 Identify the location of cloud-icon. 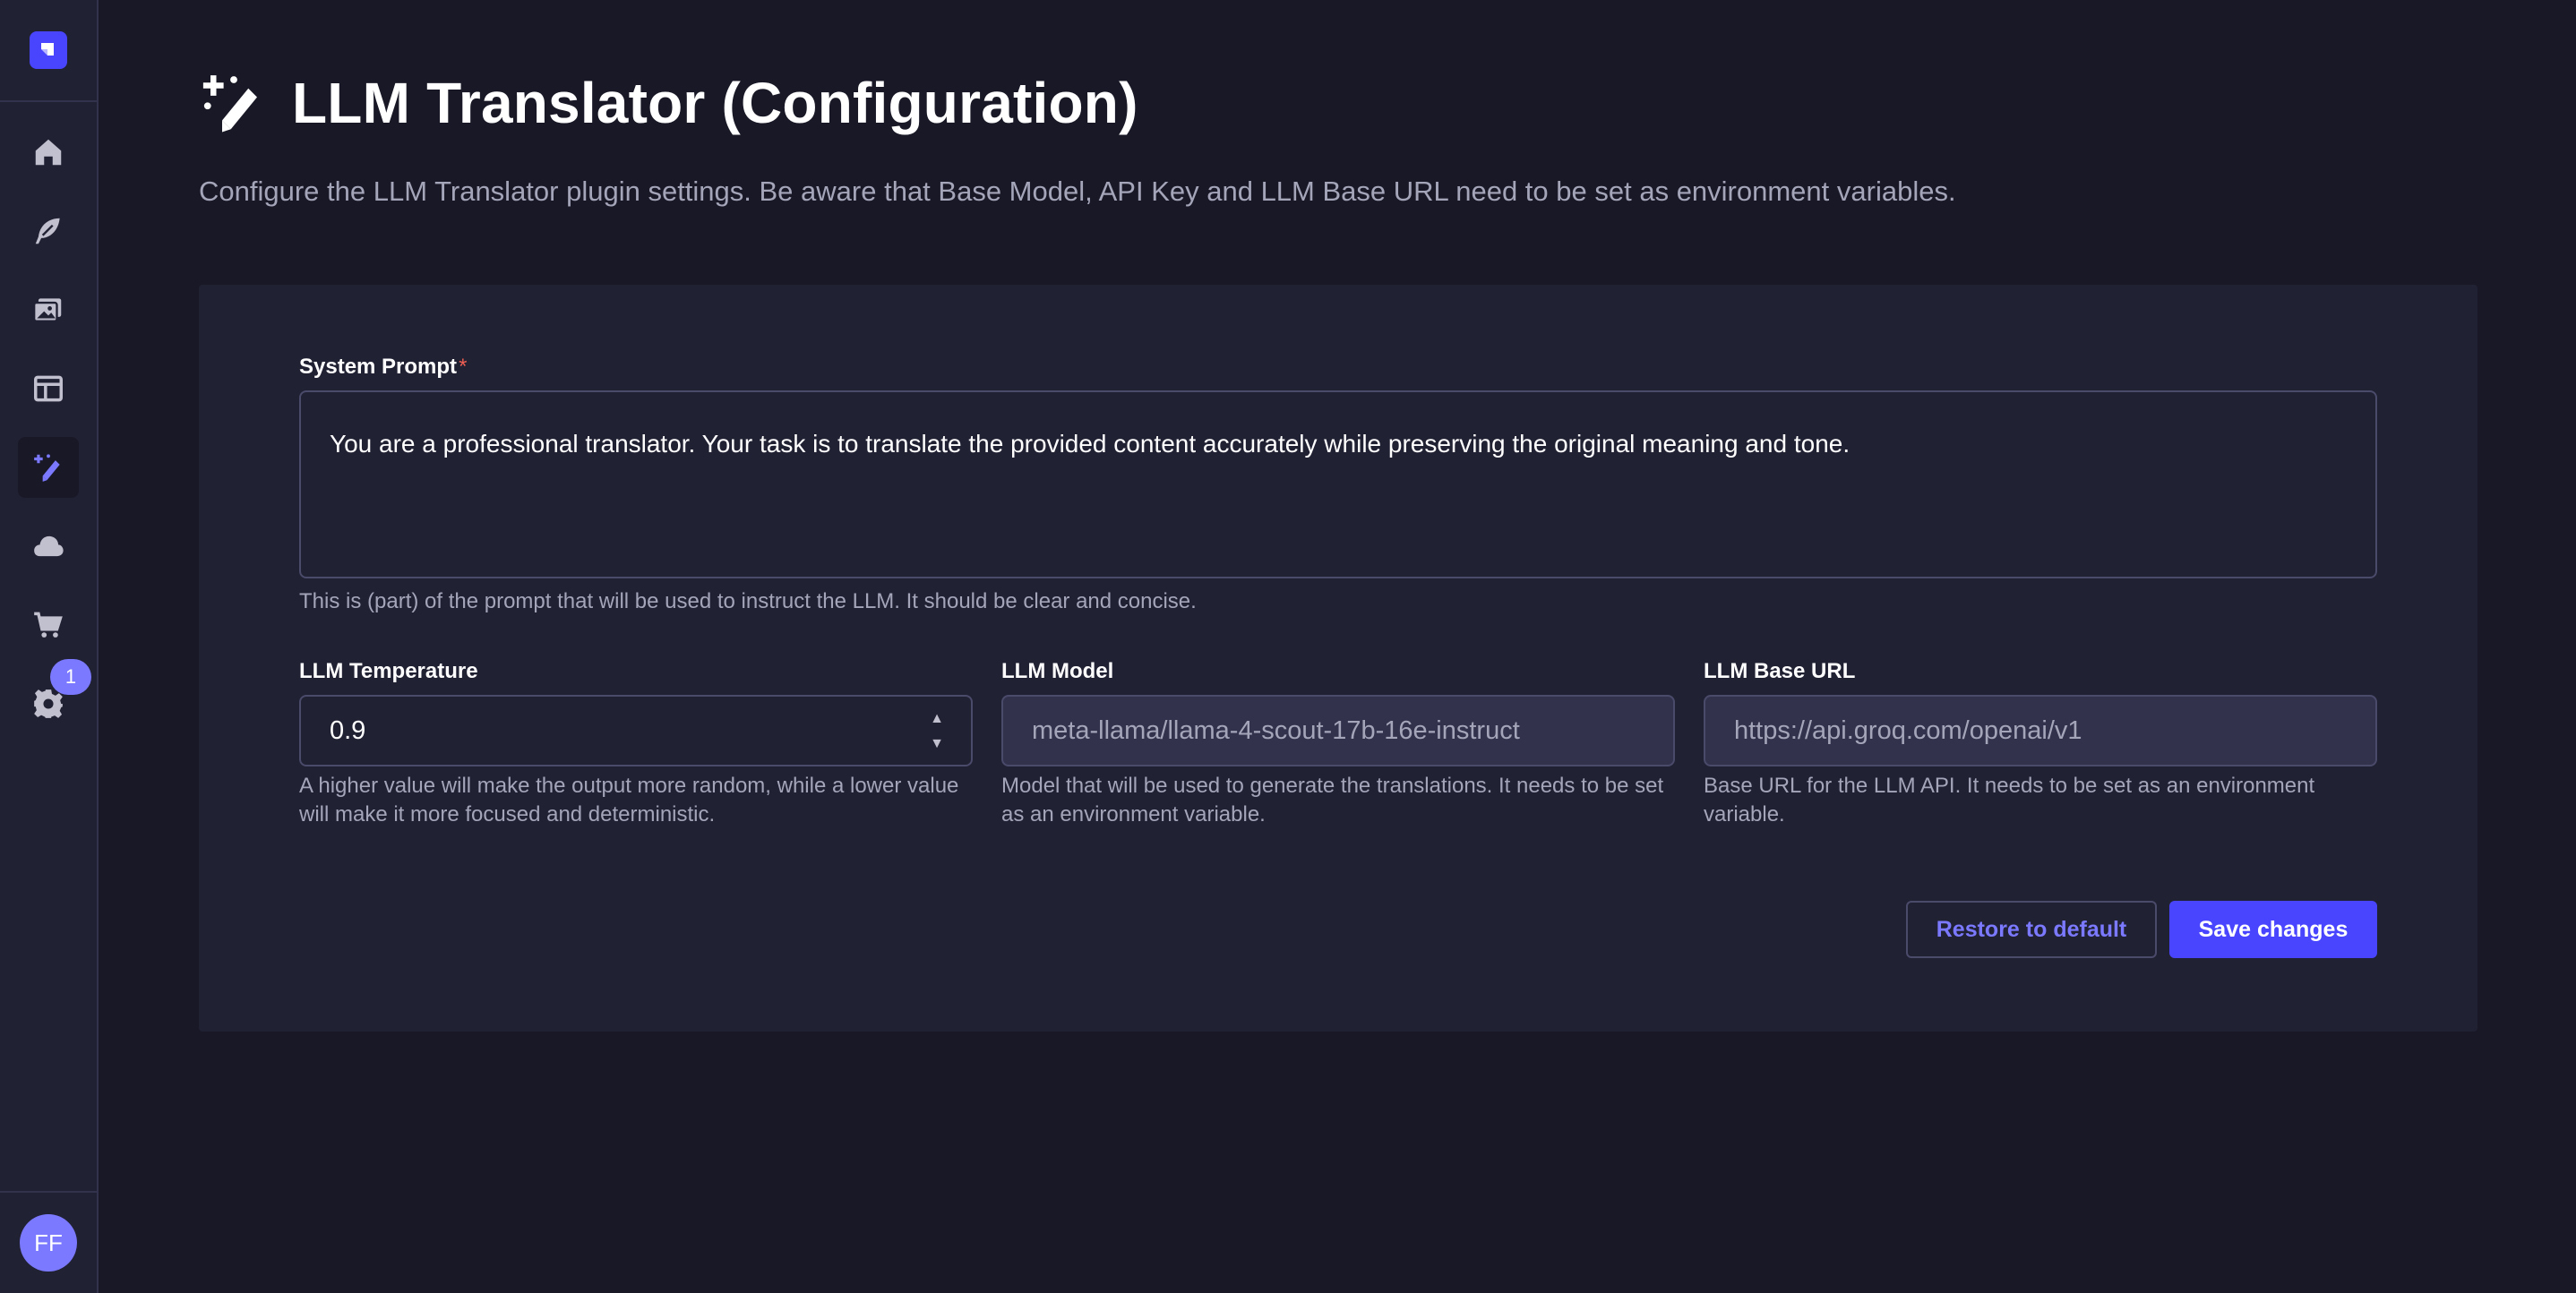
(49, 546).